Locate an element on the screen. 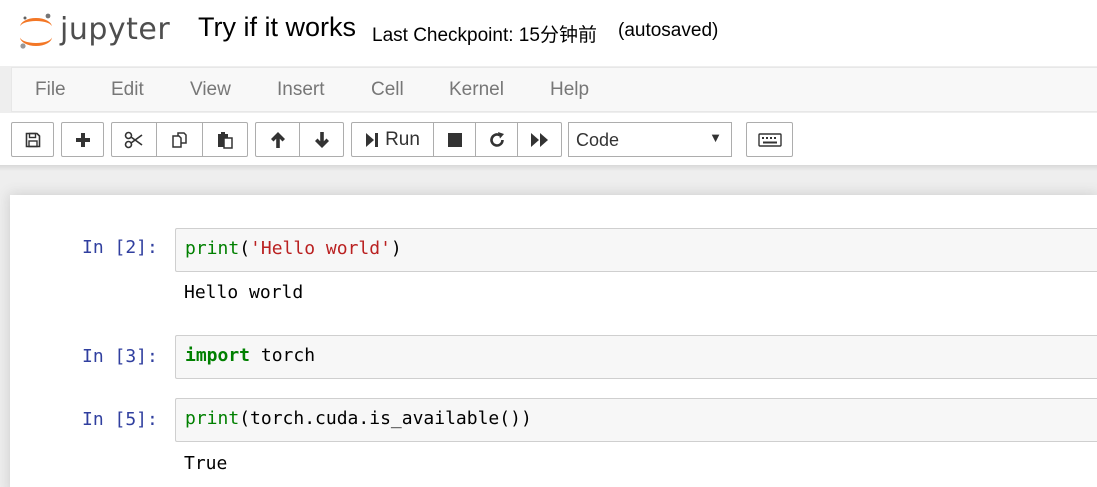  code-text: print(torch.cuda.is_available()) is located at coordinates (358, 418).